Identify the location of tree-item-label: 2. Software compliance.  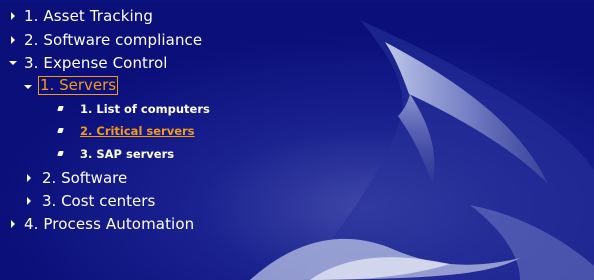
(113, 40).